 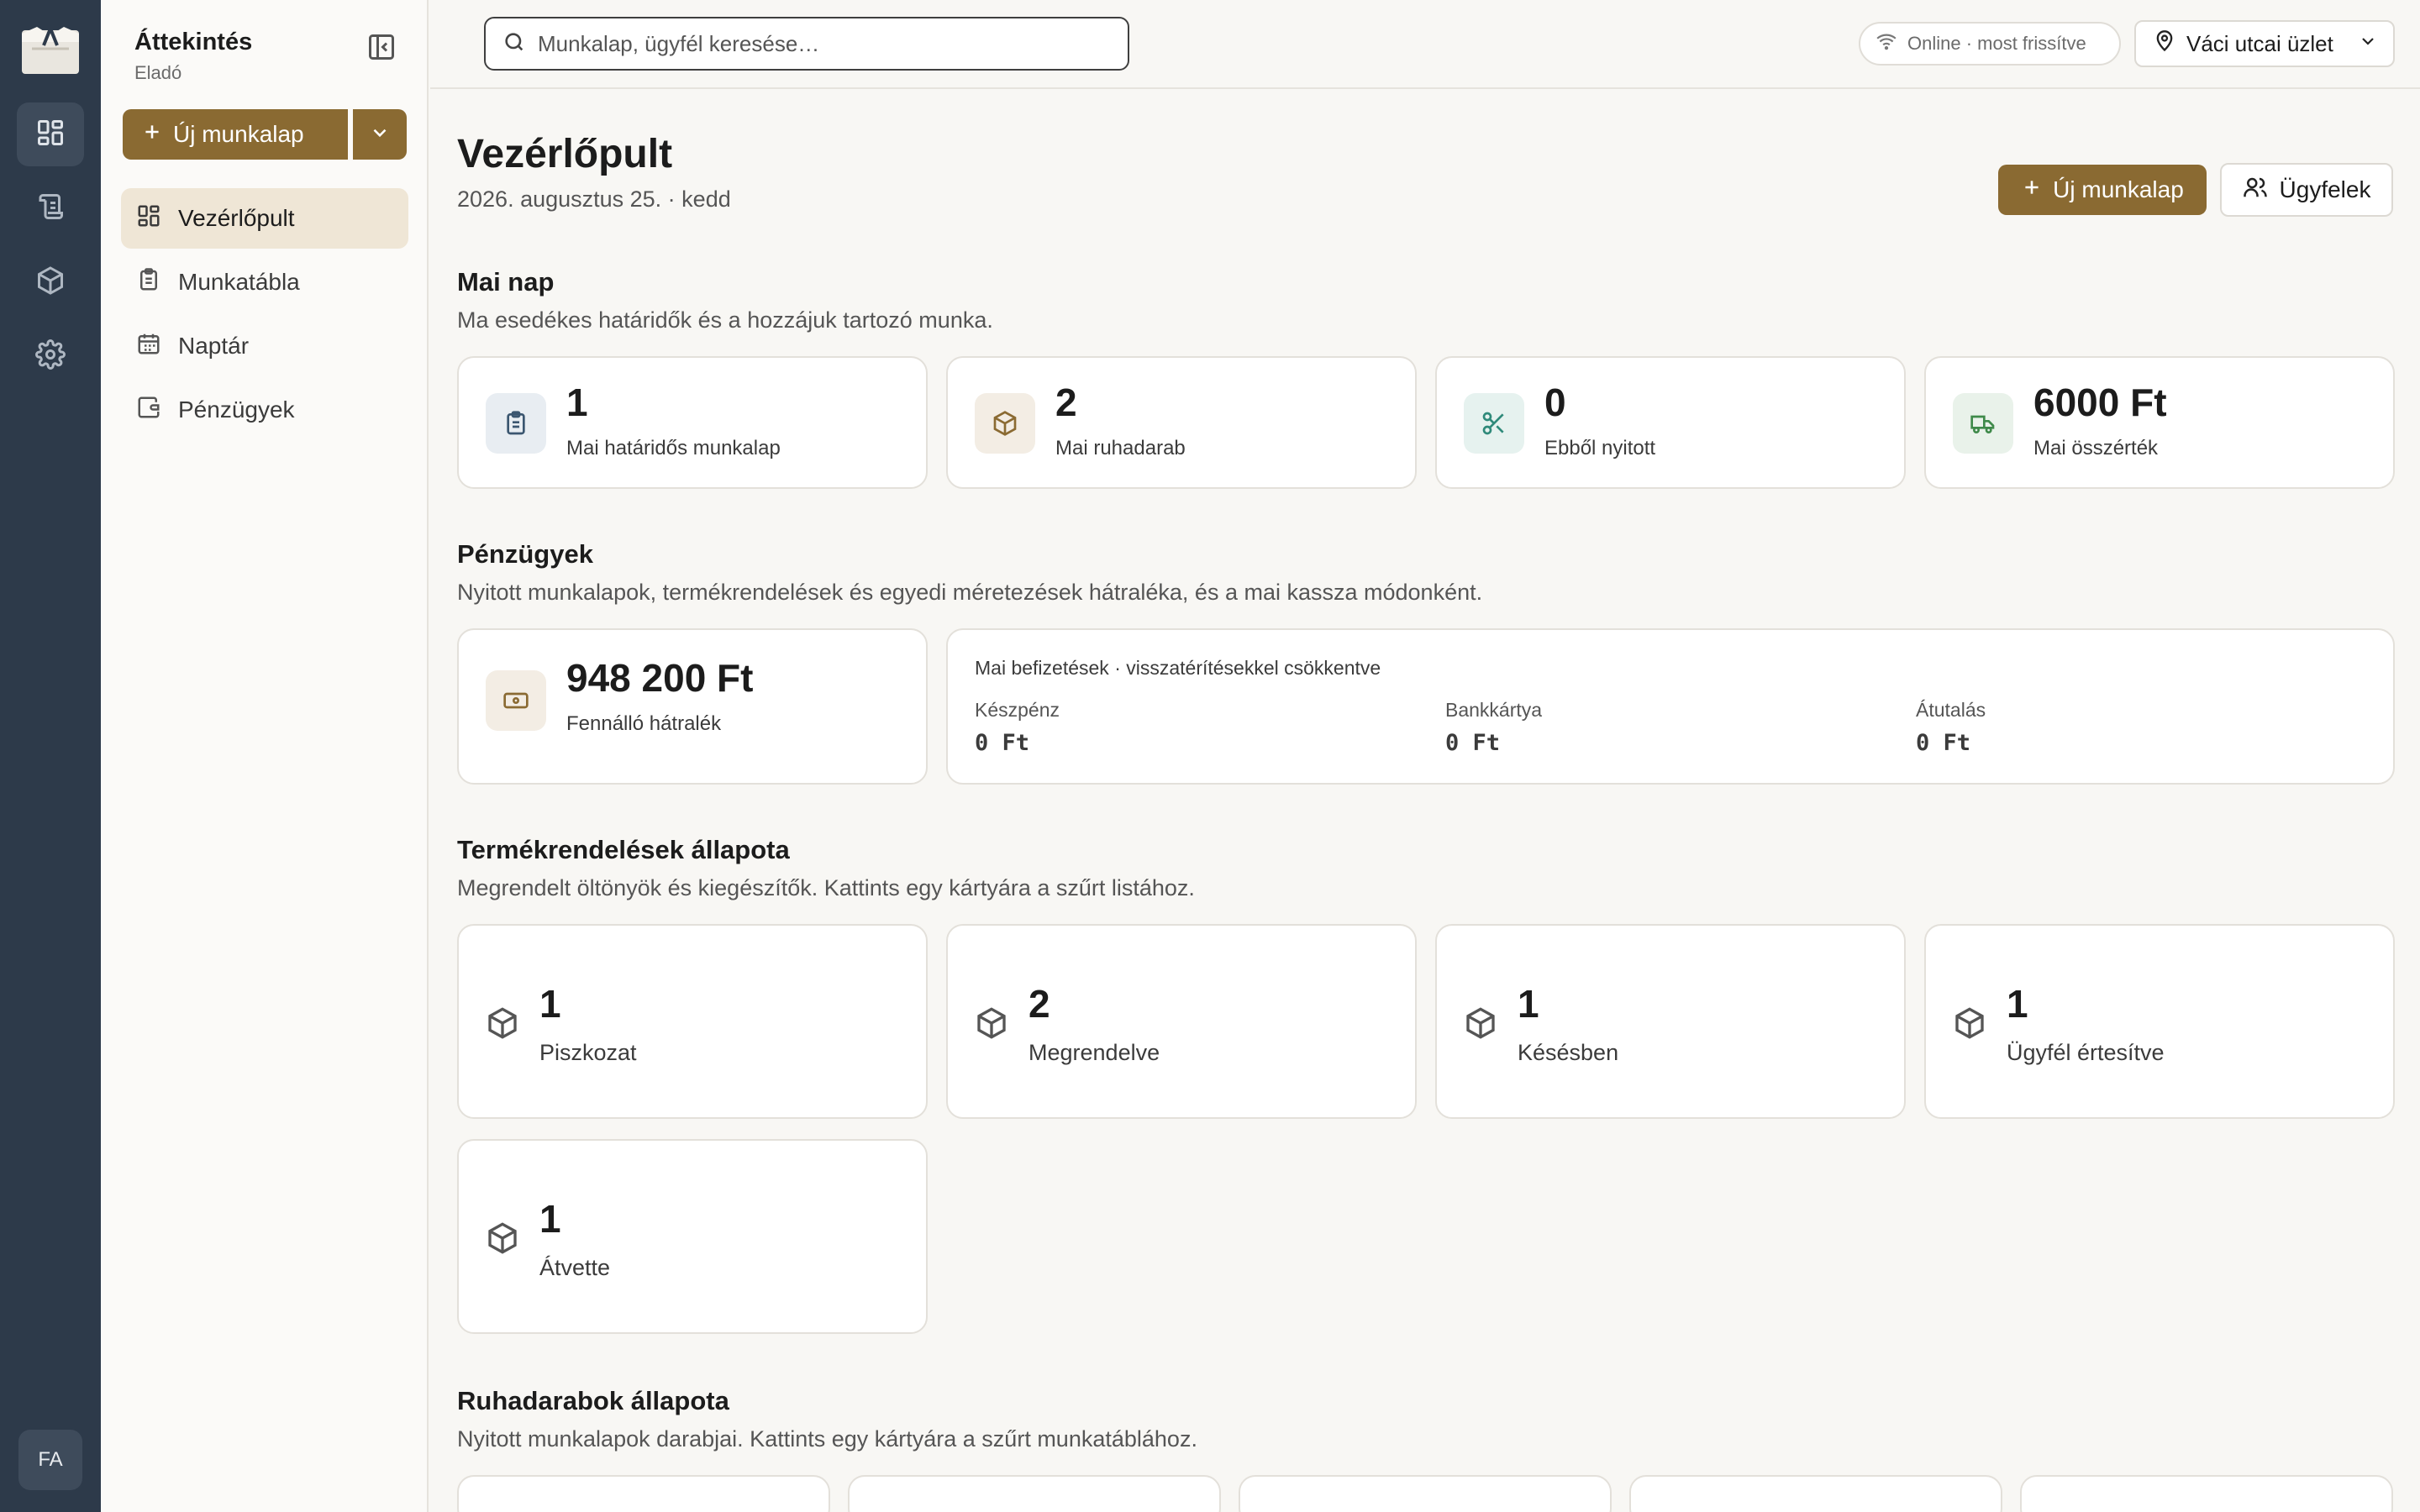 I want to click on stat-label: Ebből nyitott, so click(x=1600, y=448).